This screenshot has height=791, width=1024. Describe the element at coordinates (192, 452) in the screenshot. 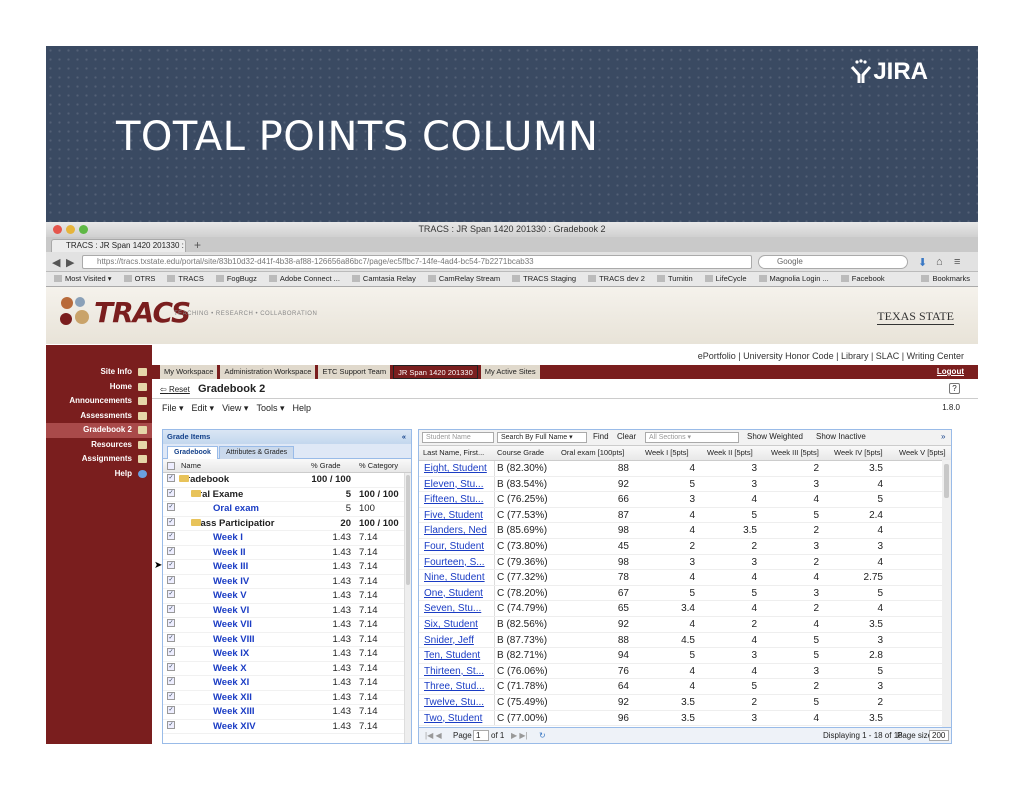

I see `tab-gradebook: Gradebook` at that location.